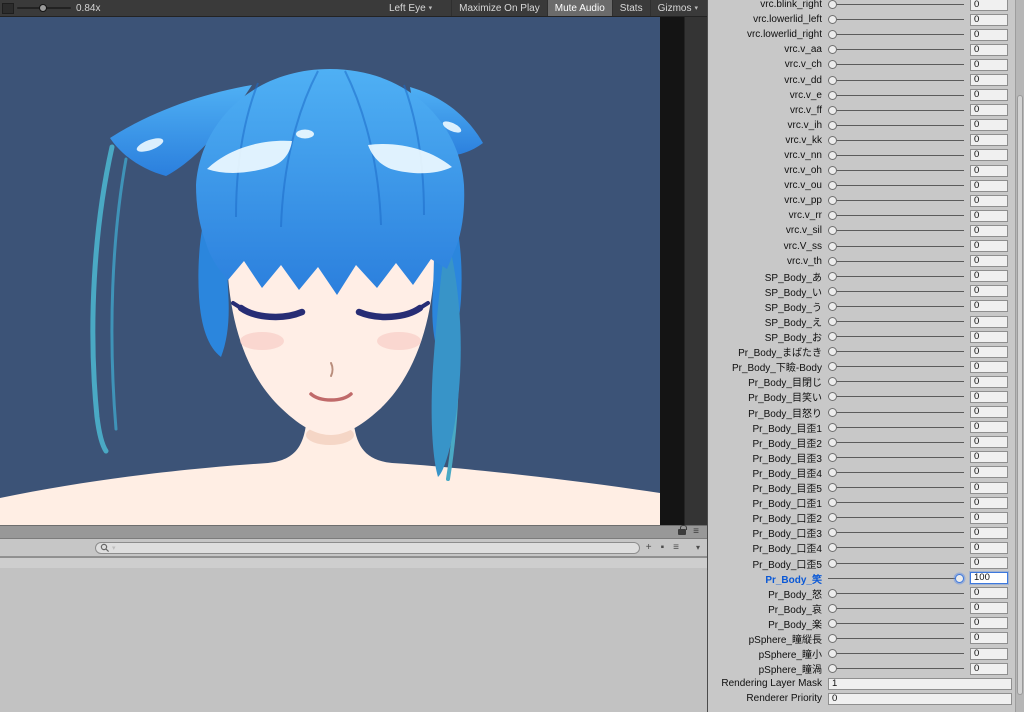 The height and width of the screenshot is (712, 1024). What do you see at coordinates (579, 8) in the screenshot?
I see `mute-audio-button: Mute Audio` at bounding box center [579, 8].